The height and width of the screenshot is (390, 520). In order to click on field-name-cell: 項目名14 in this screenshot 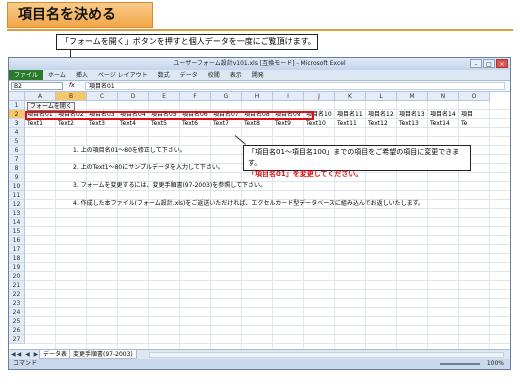, I will do `click(443, 114)`.